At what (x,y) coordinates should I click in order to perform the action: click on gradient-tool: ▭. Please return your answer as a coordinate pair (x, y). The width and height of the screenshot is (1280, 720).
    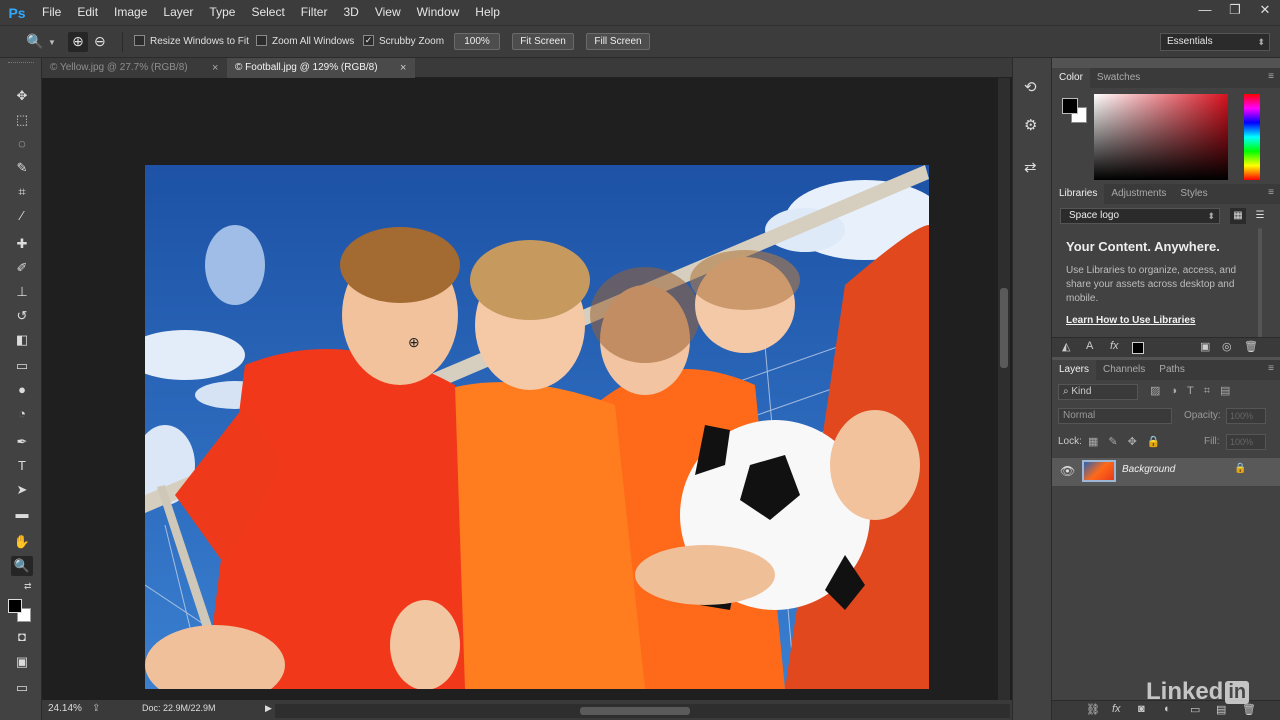
    Looking at the image, I should click on (22, 366).